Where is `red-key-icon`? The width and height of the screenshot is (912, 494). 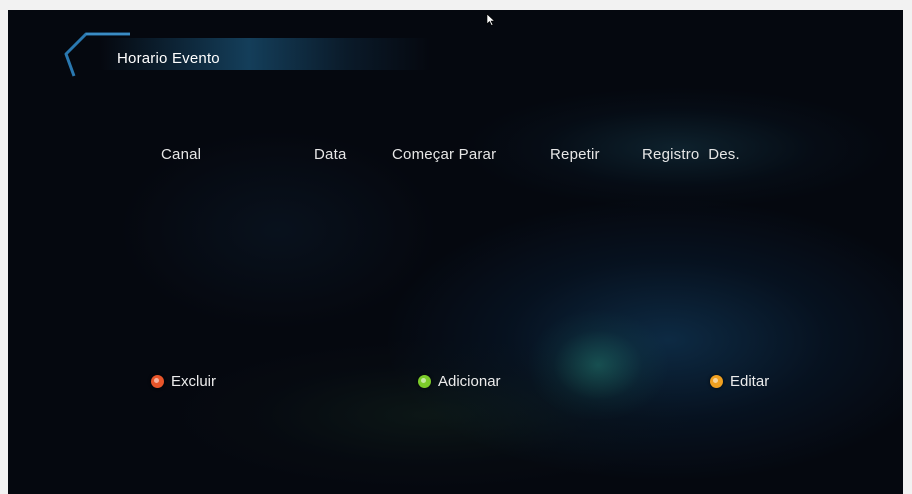 red-key-icon is located at coordinates (157, 381).